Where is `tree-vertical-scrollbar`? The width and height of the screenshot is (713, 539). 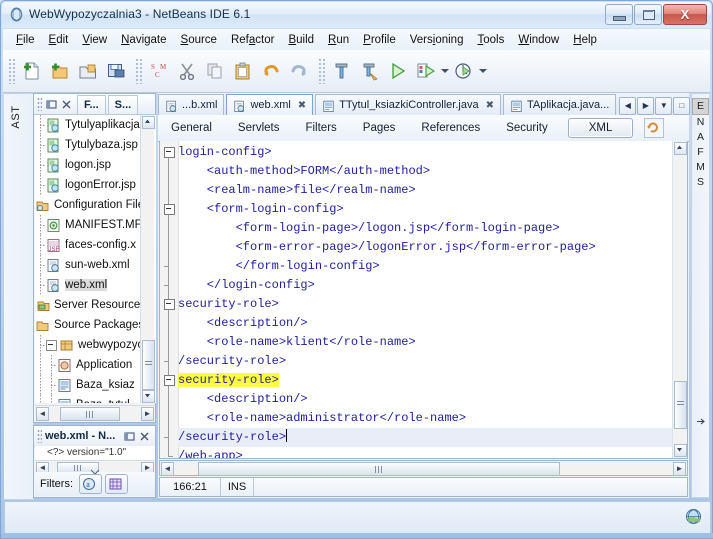
tree-vertical-scrollbar is located at coordinates (147, 259).